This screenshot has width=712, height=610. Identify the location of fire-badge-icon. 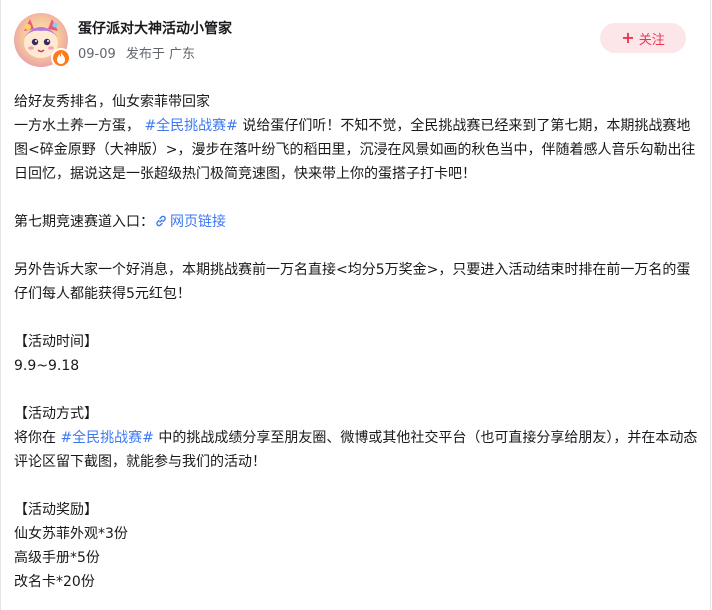
(61, 58).